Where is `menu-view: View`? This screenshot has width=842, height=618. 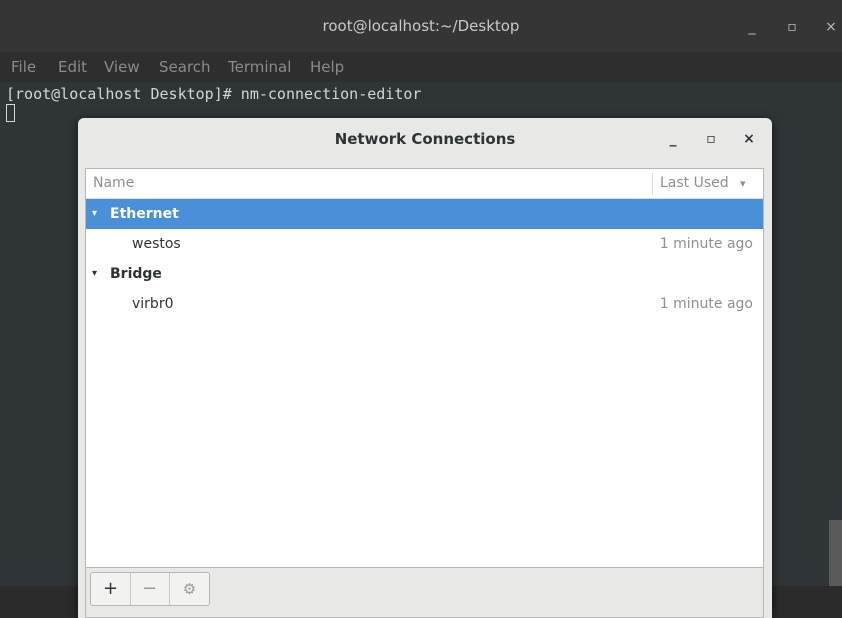
menu-view: View is located at coordinates (122, 67).